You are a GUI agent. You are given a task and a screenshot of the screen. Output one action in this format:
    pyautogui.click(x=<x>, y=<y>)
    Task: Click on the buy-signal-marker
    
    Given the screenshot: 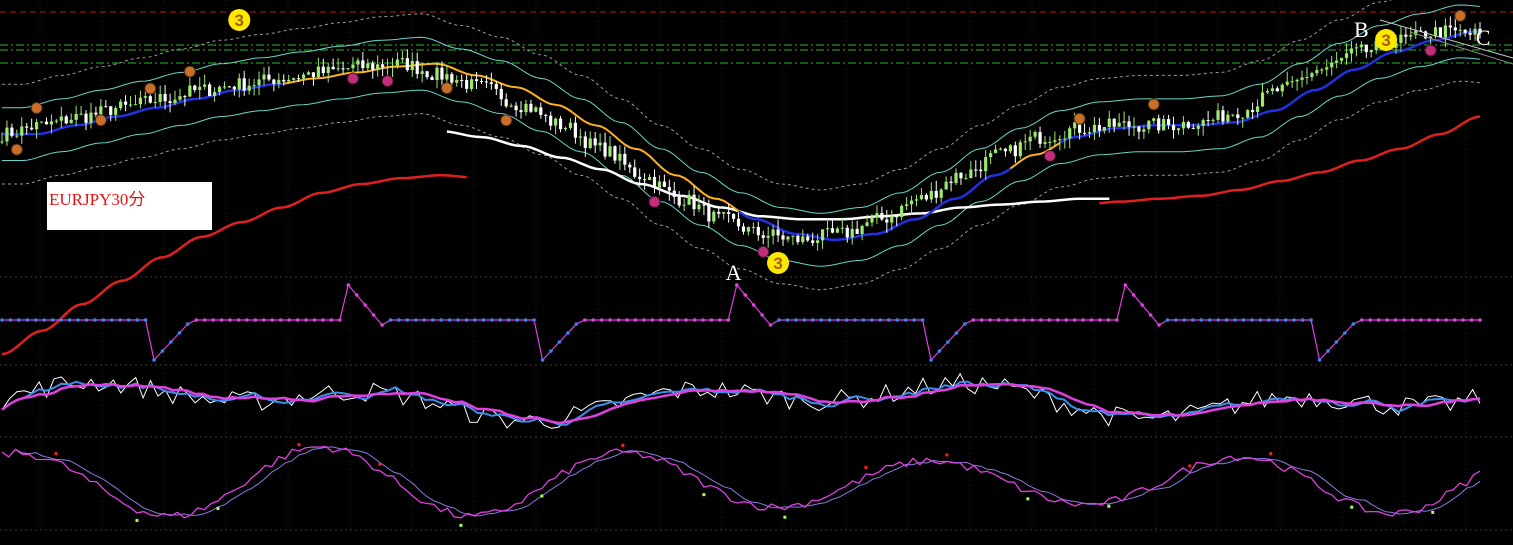 What is the action you would take?
    pyautogui.click(x=1460, y=15)
    